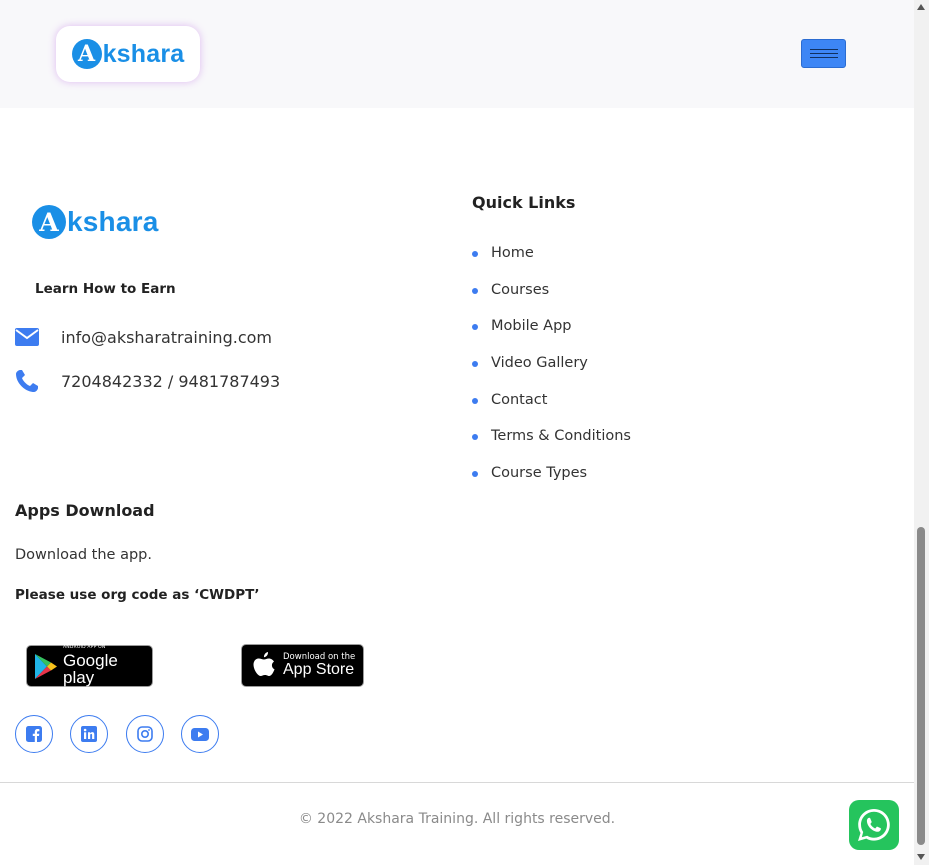 The image size is (929, 865). I want to click on footer-divider, so click(457, 782).